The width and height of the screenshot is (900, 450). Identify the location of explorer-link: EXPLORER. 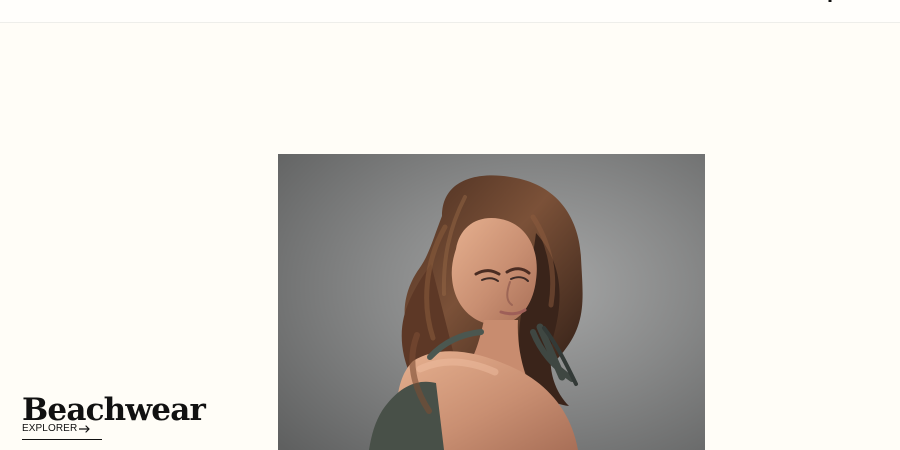
(62, 429).